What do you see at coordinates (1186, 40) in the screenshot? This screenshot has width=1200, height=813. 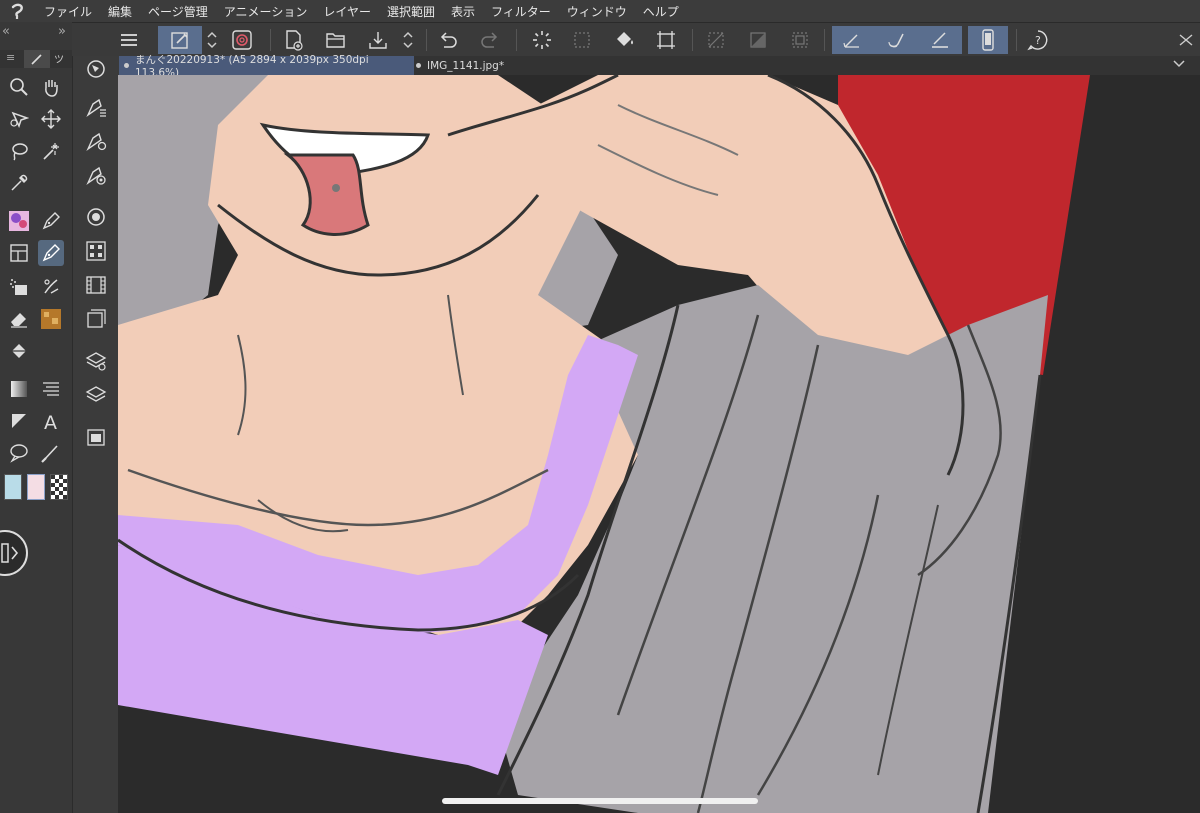 I see `collapse-panel-icon` at bounding box center [1186, 40].